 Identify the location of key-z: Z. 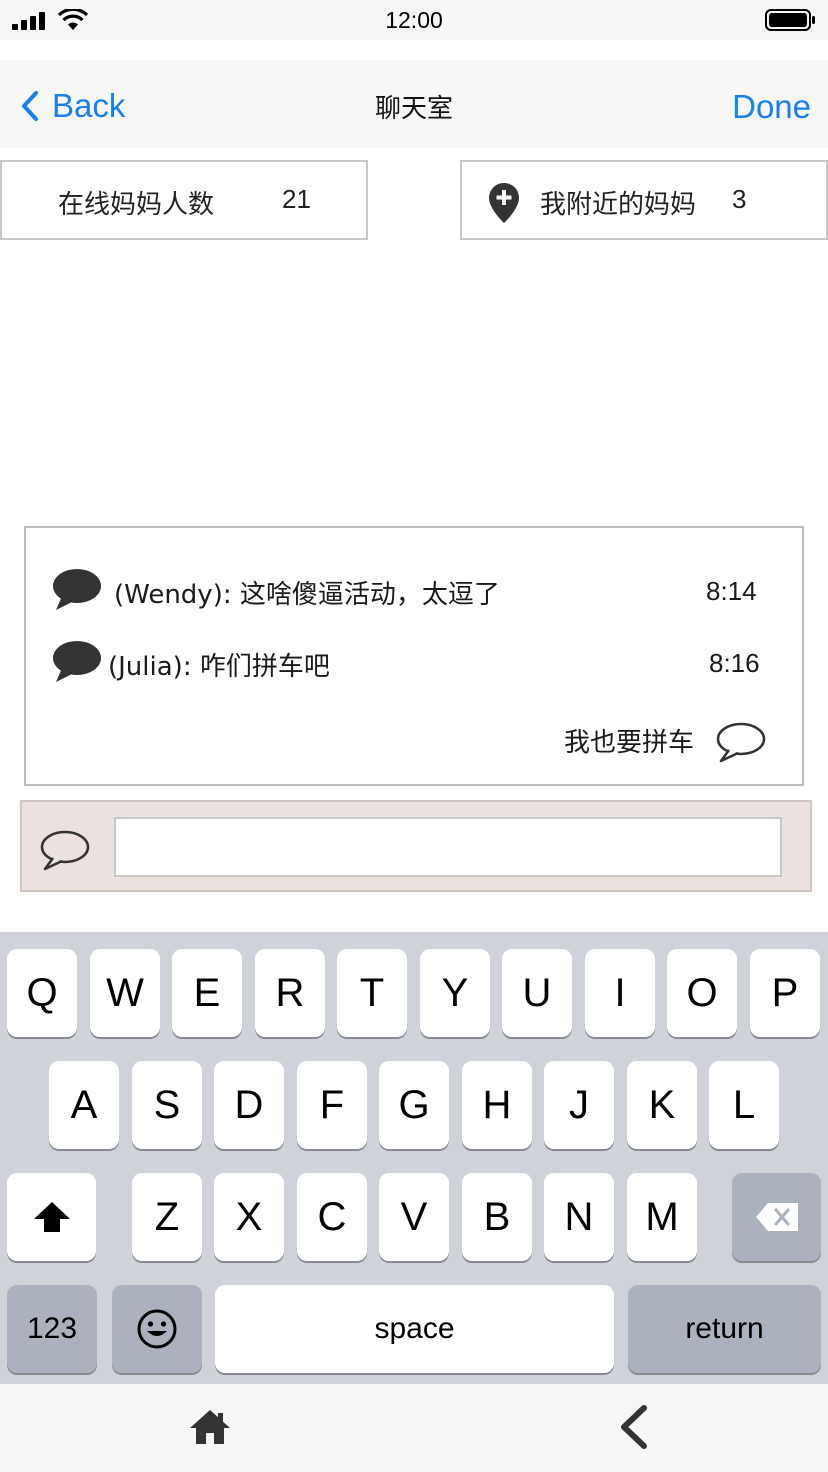
(167, 1217).